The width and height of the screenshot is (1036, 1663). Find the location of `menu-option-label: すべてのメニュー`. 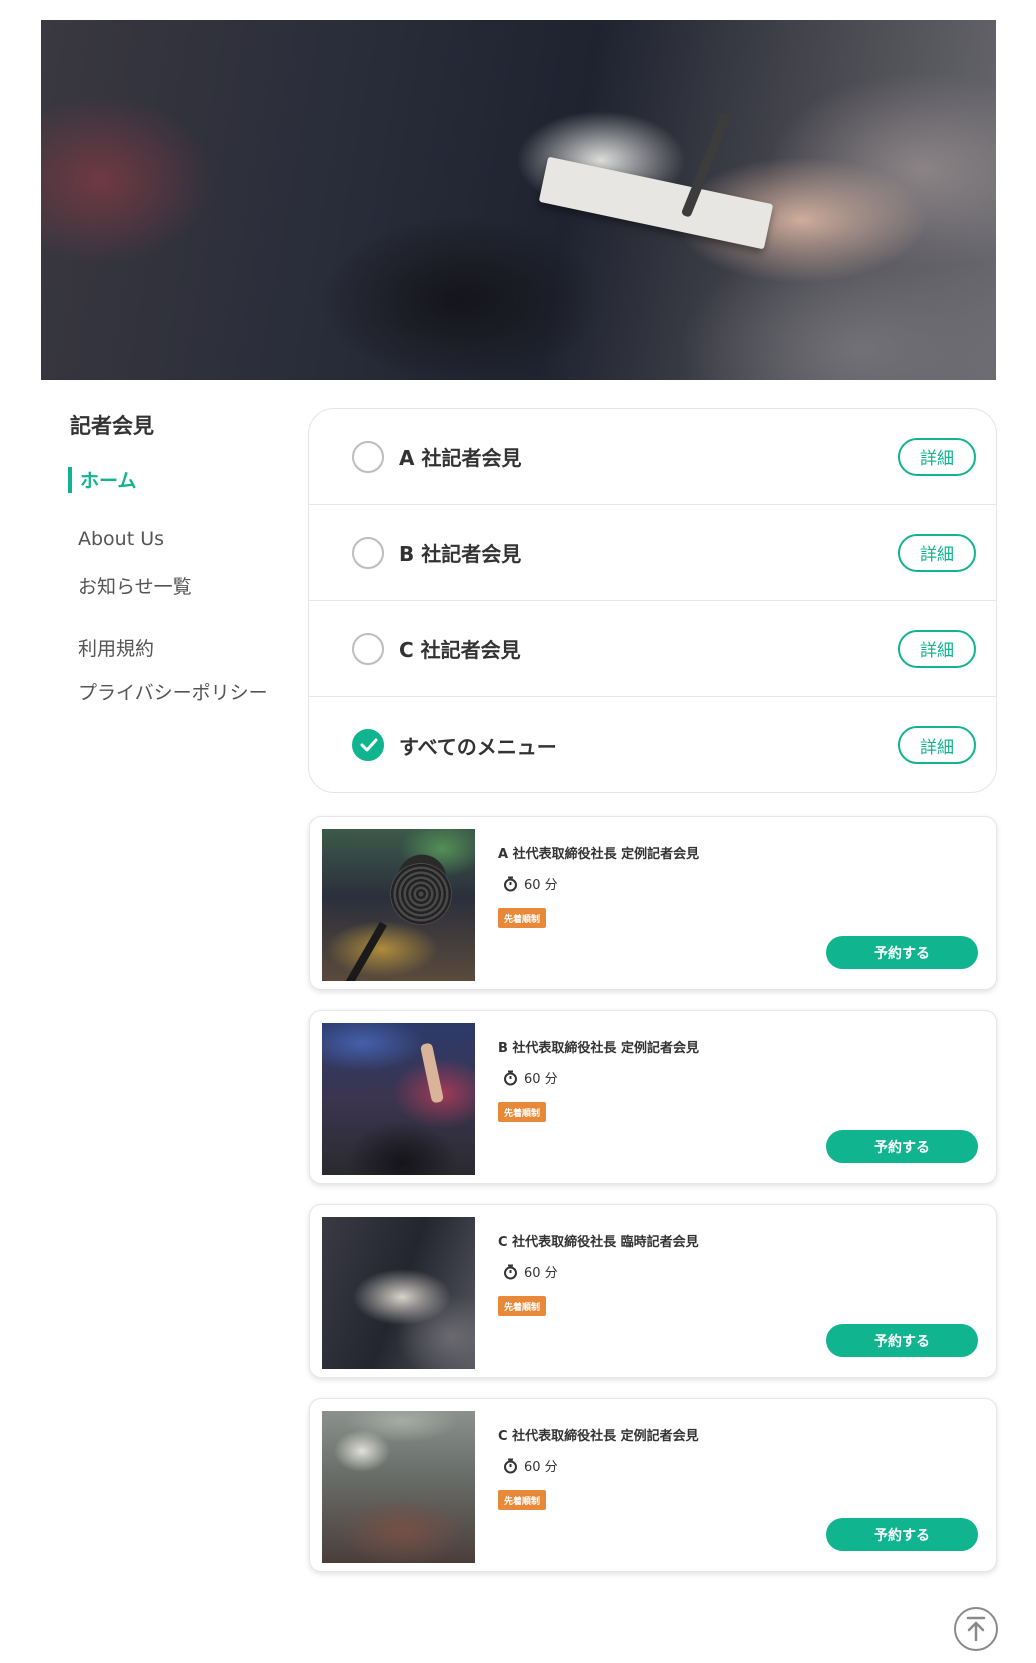

menu-option-label: すべてのメニュー is located at coordinates (478, 746).